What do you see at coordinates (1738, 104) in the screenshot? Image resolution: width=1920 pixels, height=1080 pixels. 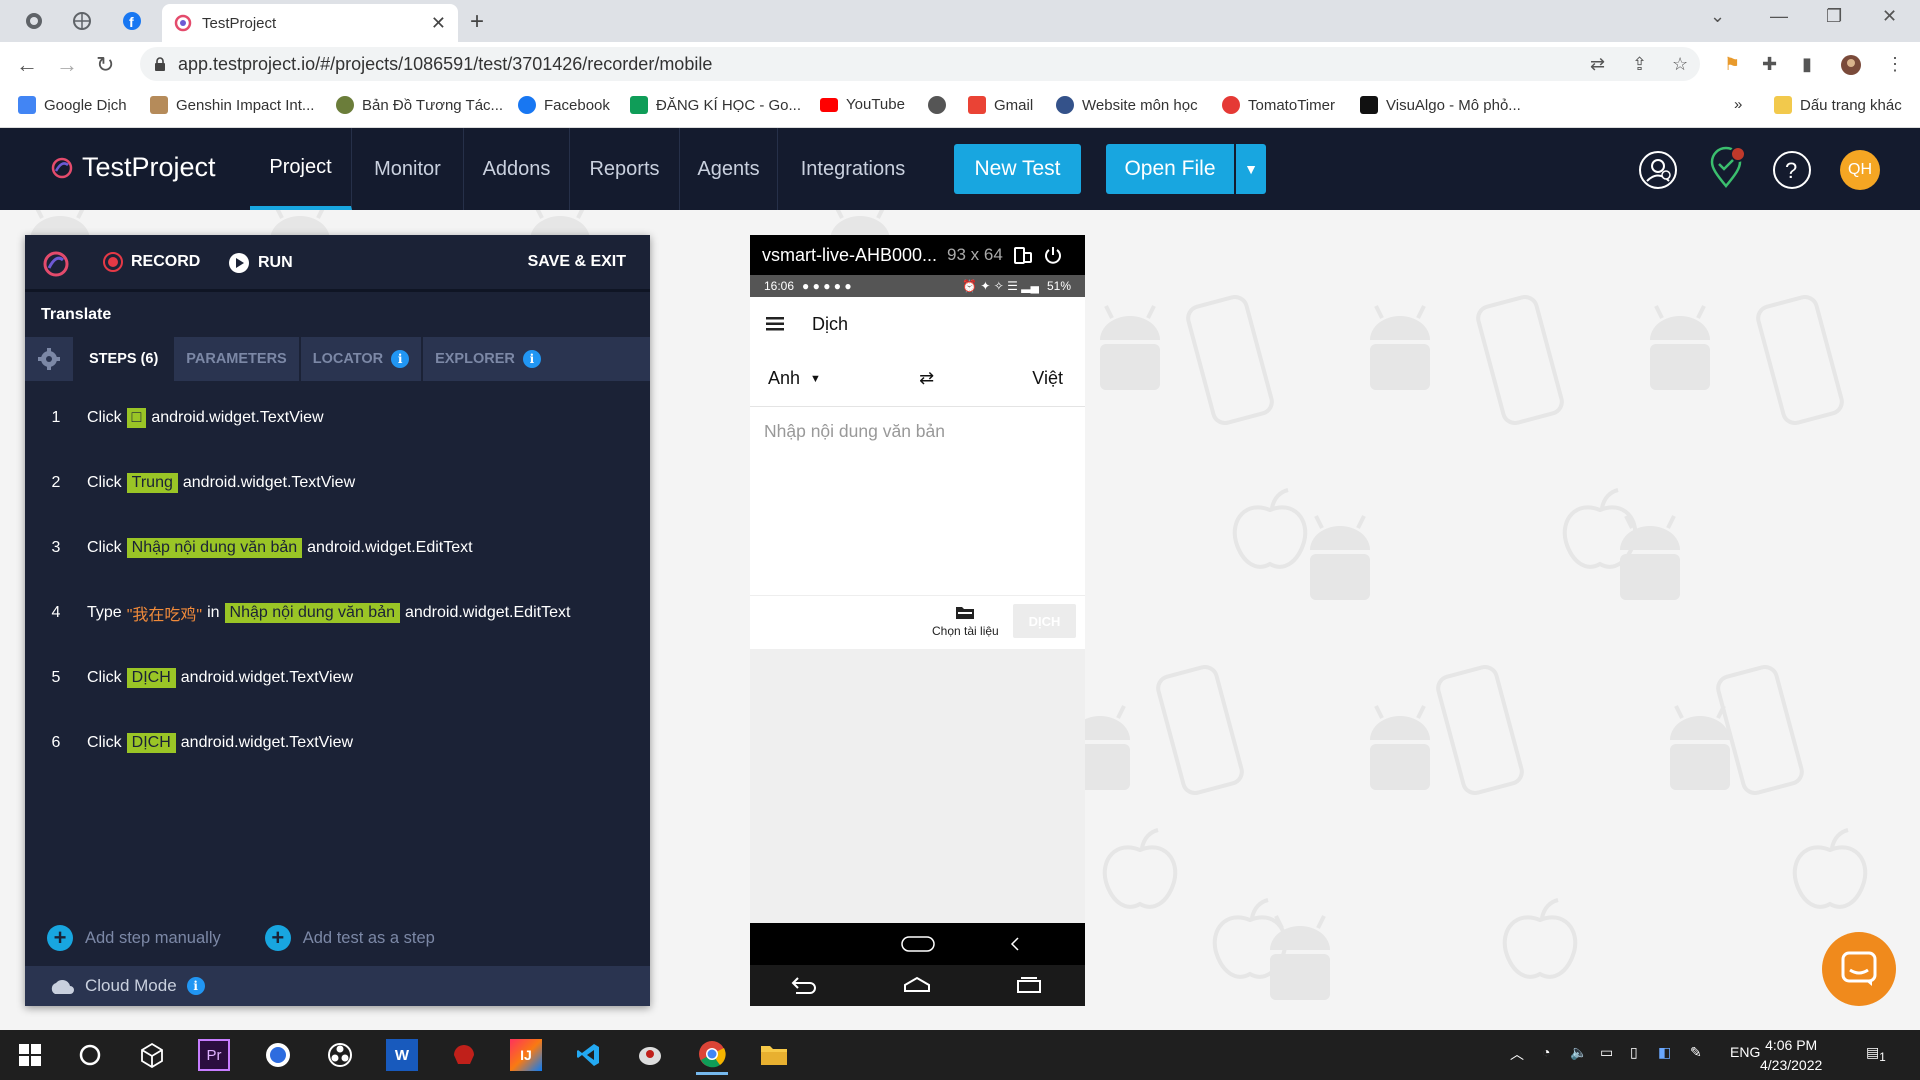 I see `bookmarks-overflow: »` at bounding box center [1738, 104].